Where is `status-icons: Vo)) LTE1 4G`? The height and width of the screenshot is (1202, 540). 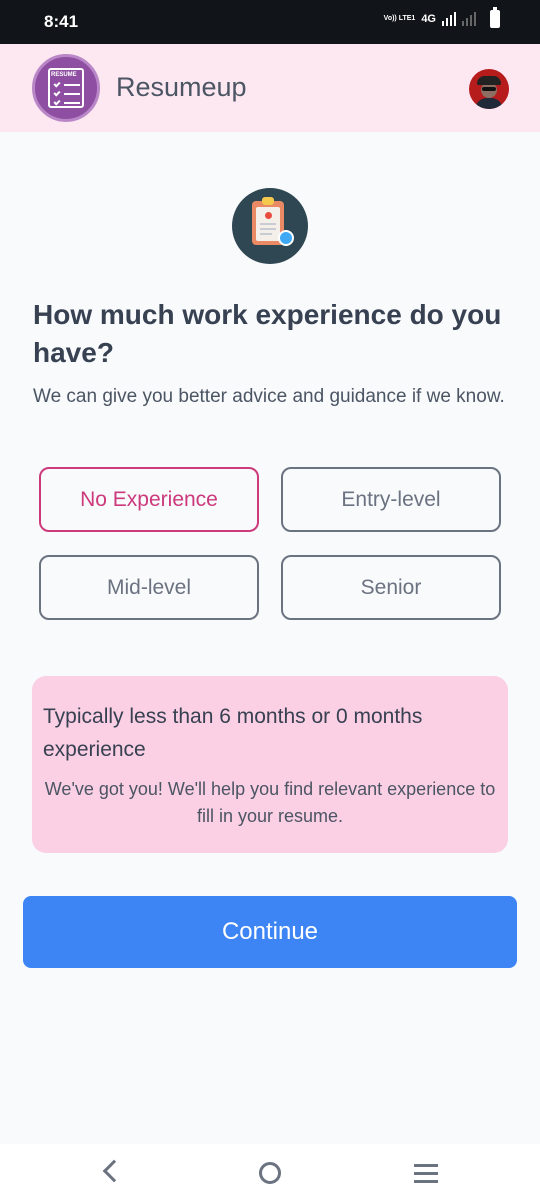 status-icons: Vo)) LTE1 4G is located at coordinates (441, 17).